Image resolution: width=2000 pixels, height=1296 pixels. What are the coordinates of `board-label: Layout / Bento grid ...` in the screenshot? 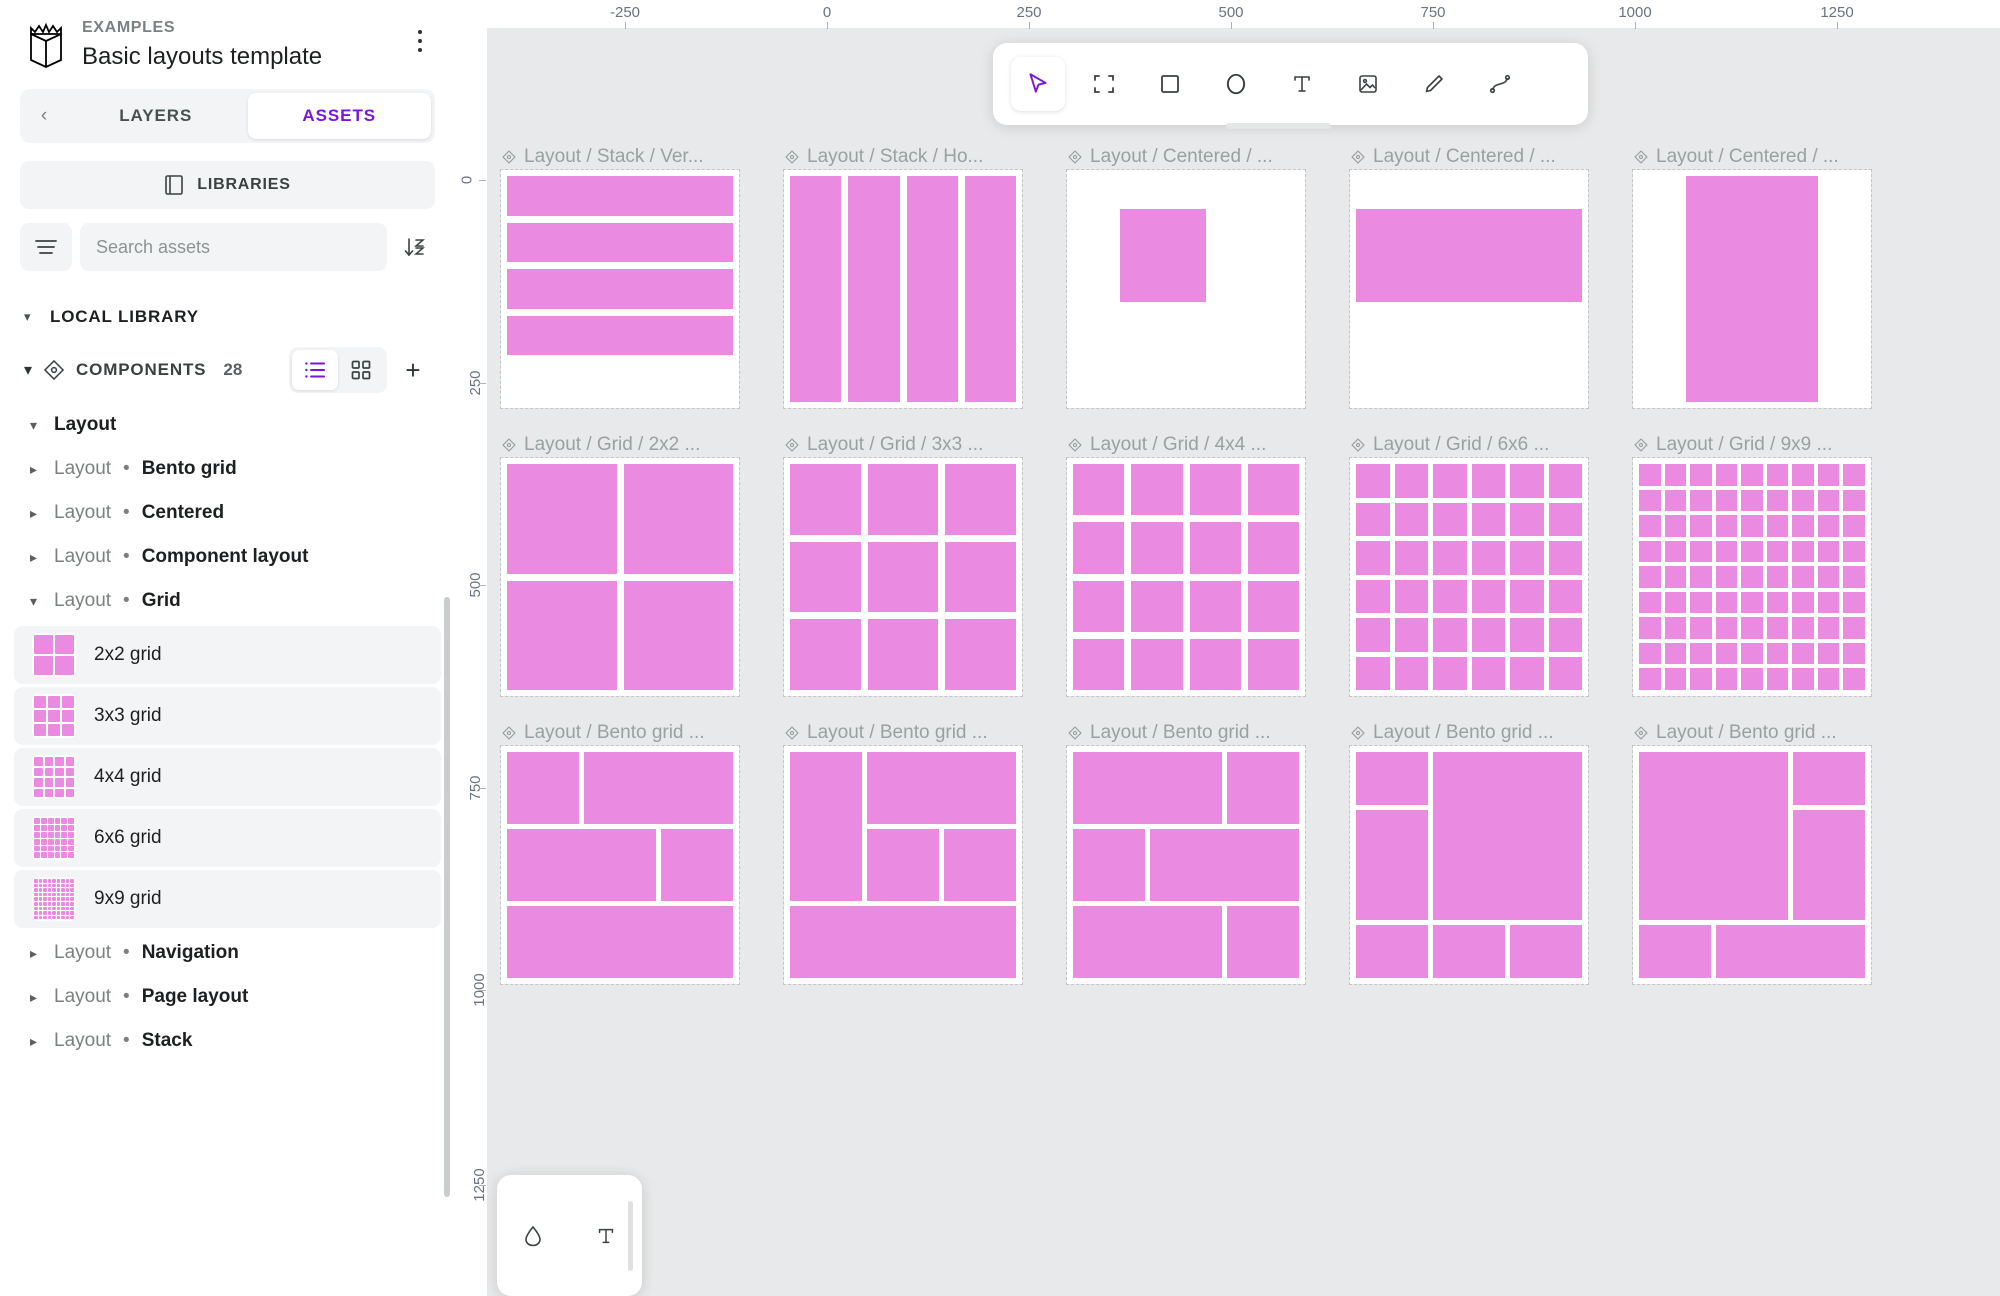 It's located at (925, 733).